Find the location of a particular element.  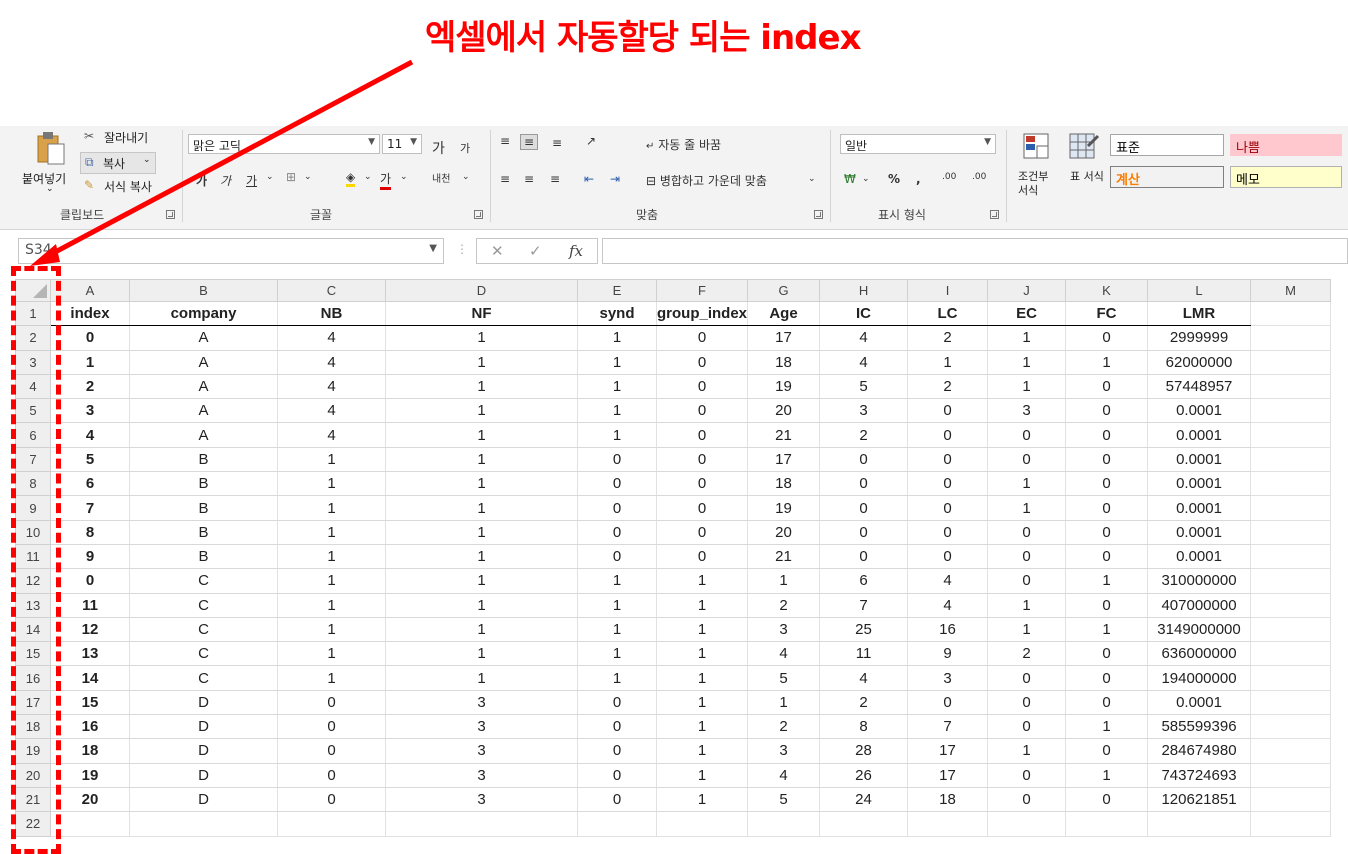

increase-decimal-button: .00 is located at coordinates (949, 177).